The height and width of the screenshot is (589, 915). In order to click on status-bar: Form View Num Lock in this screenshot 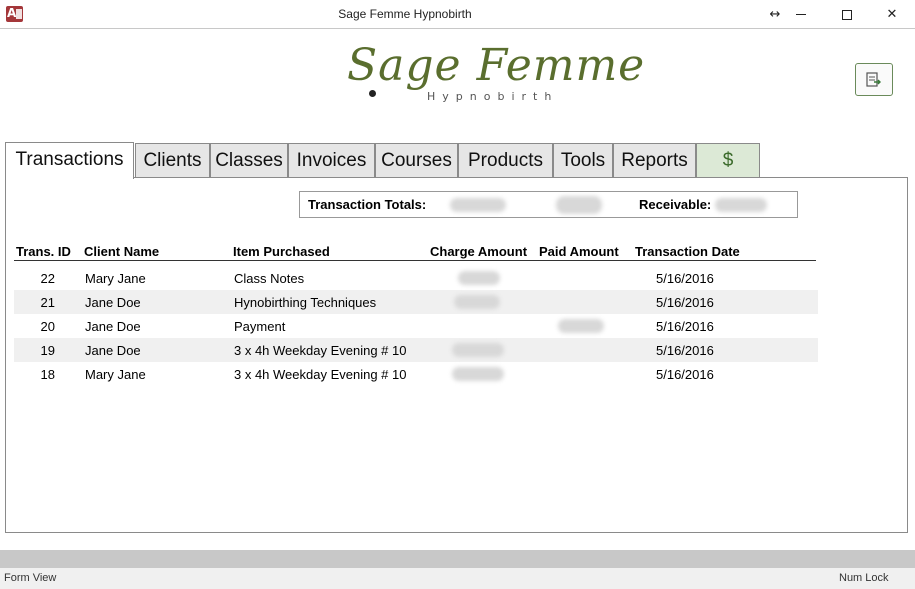, I will do `click(457, 578)`.